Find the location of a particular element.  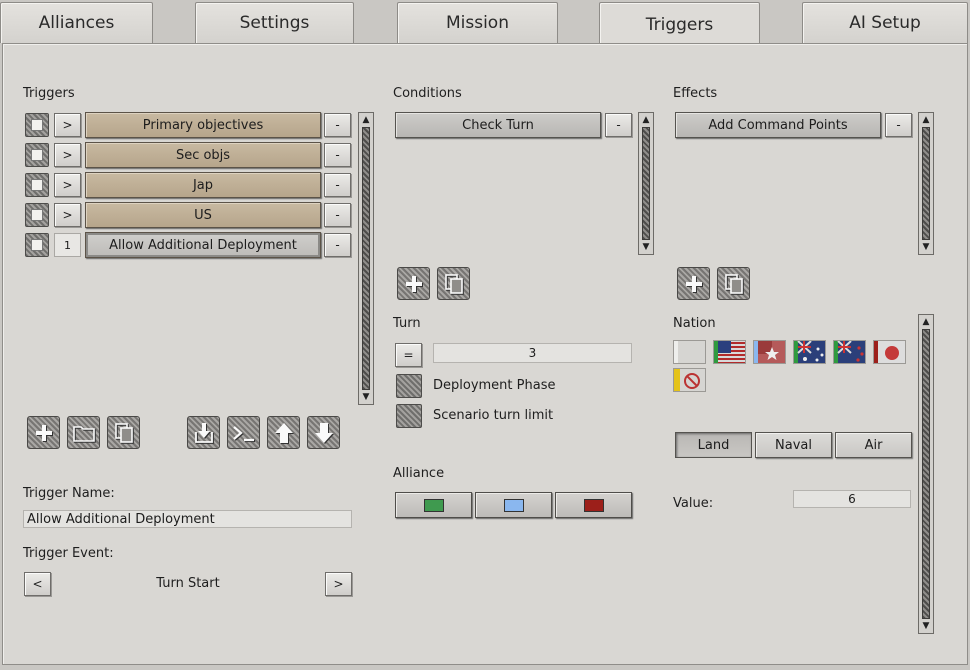

land-toggle: Land is located at coordinates (713, 445).